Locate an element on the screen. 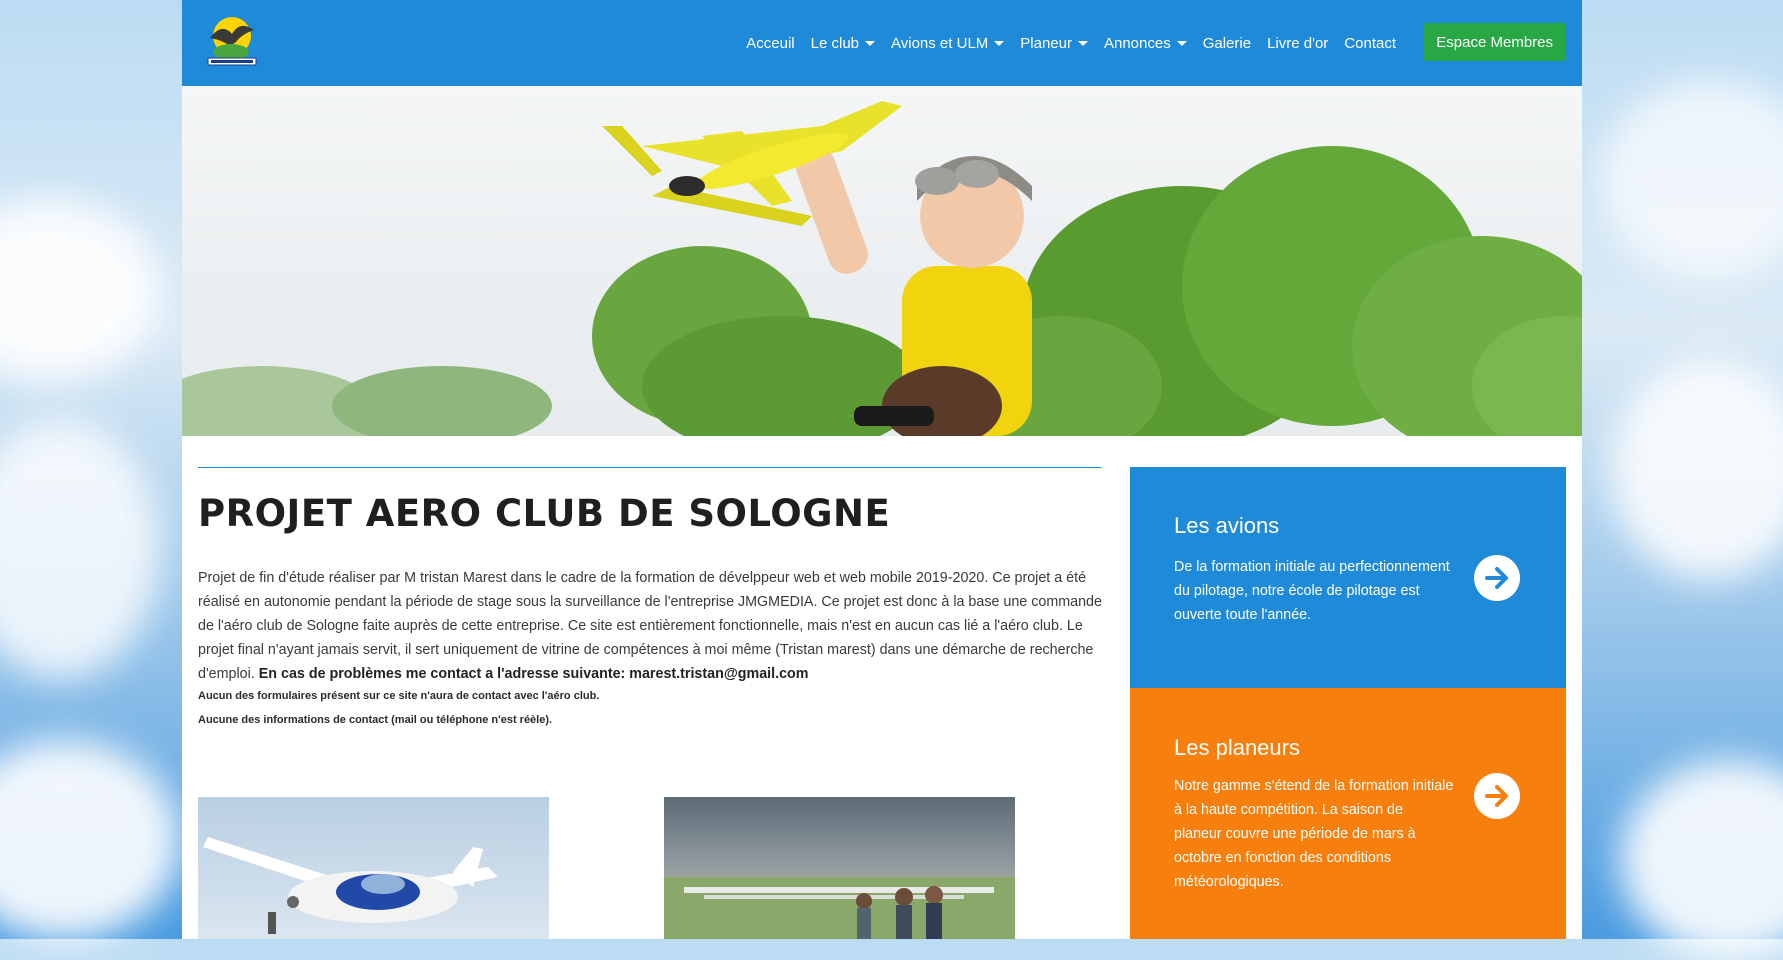  page-title: PROJET AERO CLUB DE SOLOGNE is located at coordinates (544, 513).